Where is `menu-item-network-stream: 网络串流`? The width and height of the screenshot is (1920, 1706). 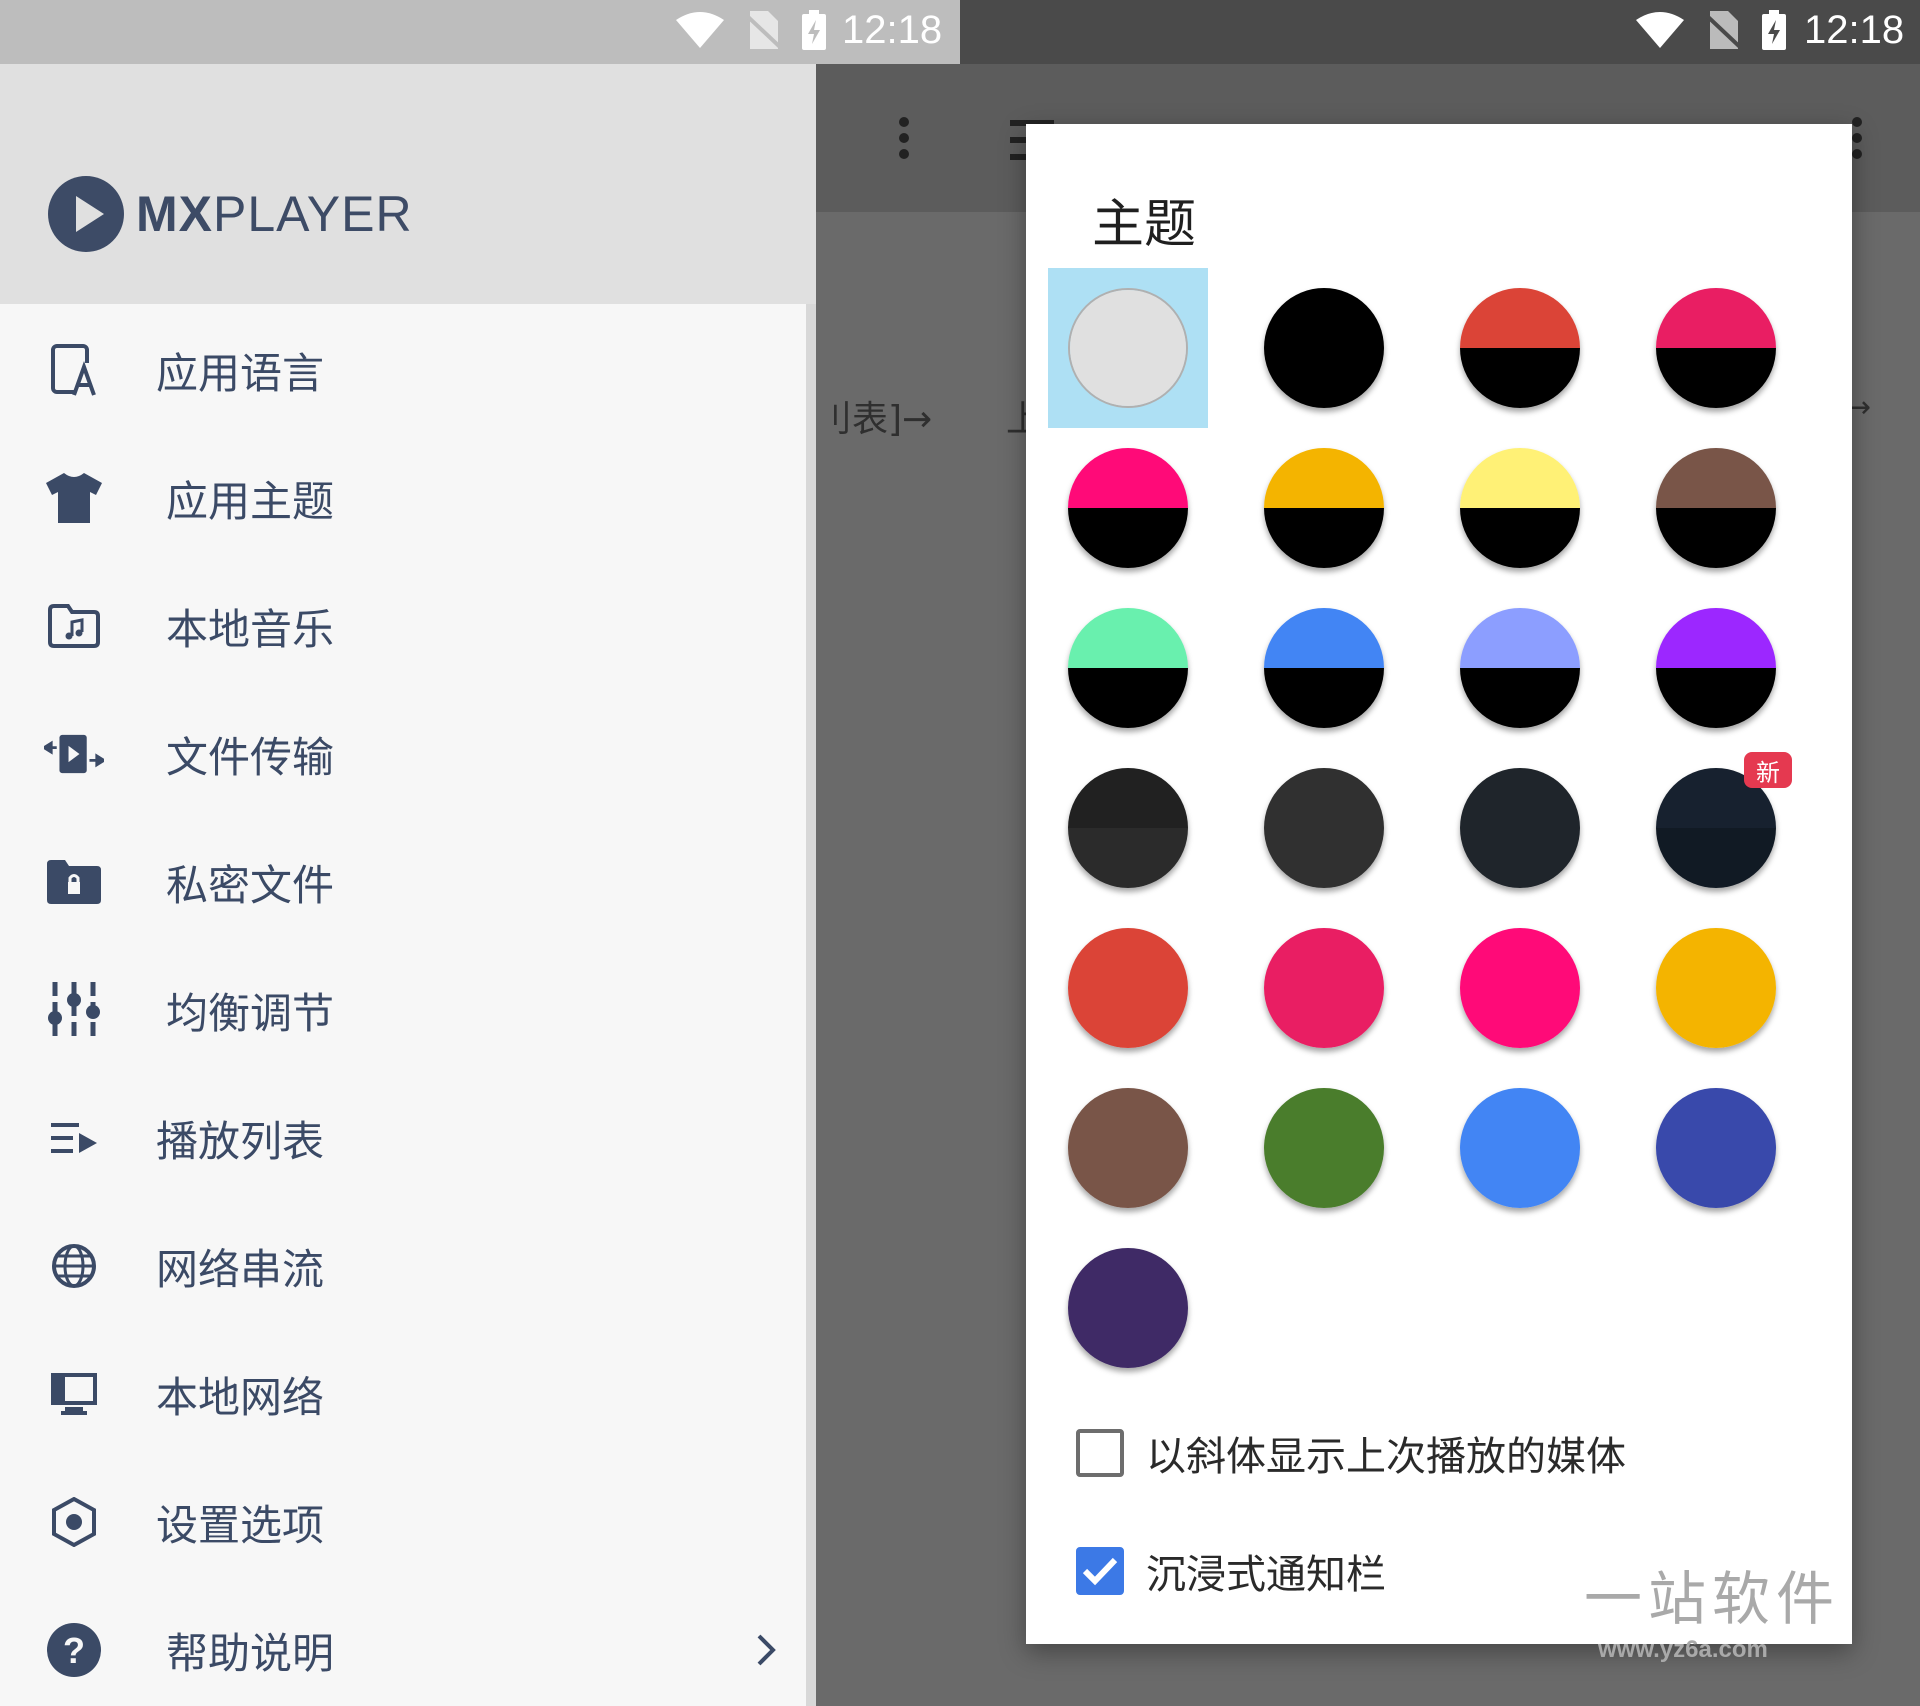
menu-item-network-stream: 网络串流 is located at coordinates (408, 1266).